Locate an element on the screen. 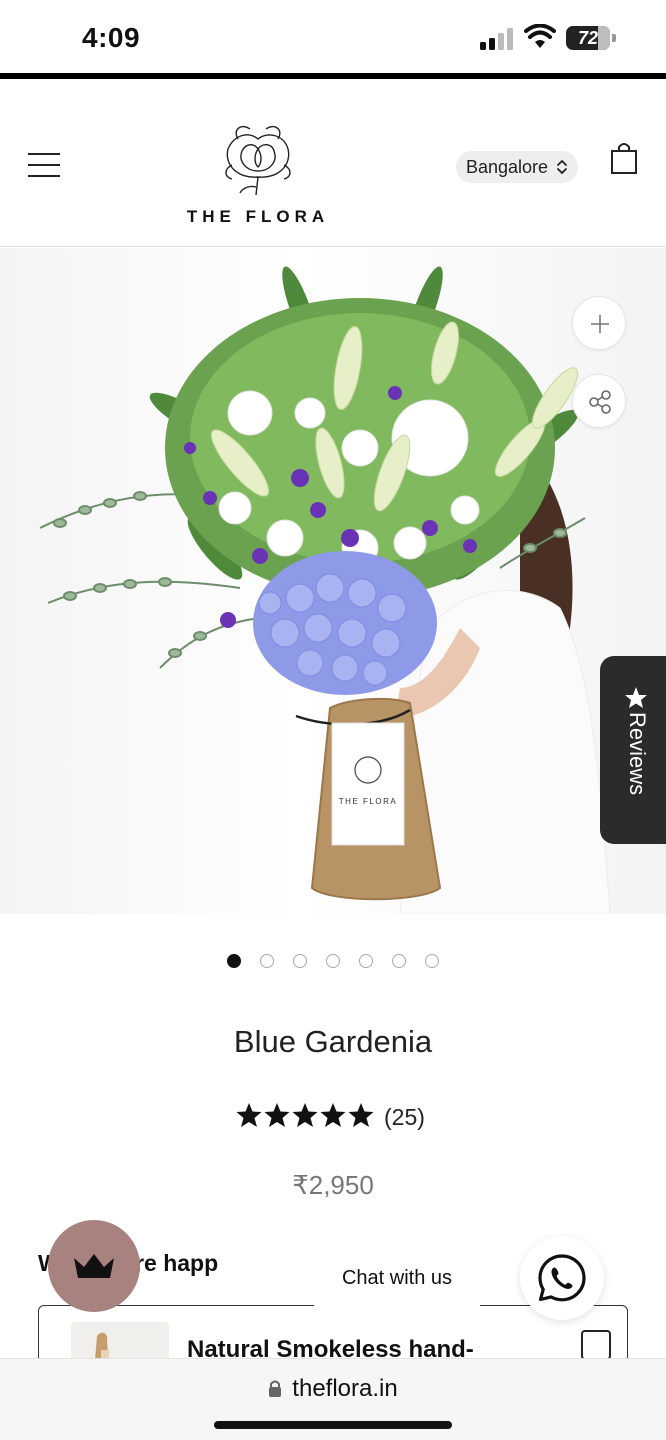 The height and width of the screenshot is (1440, 666). whatsapp-chat-button is located at coordinates (562, 1278).